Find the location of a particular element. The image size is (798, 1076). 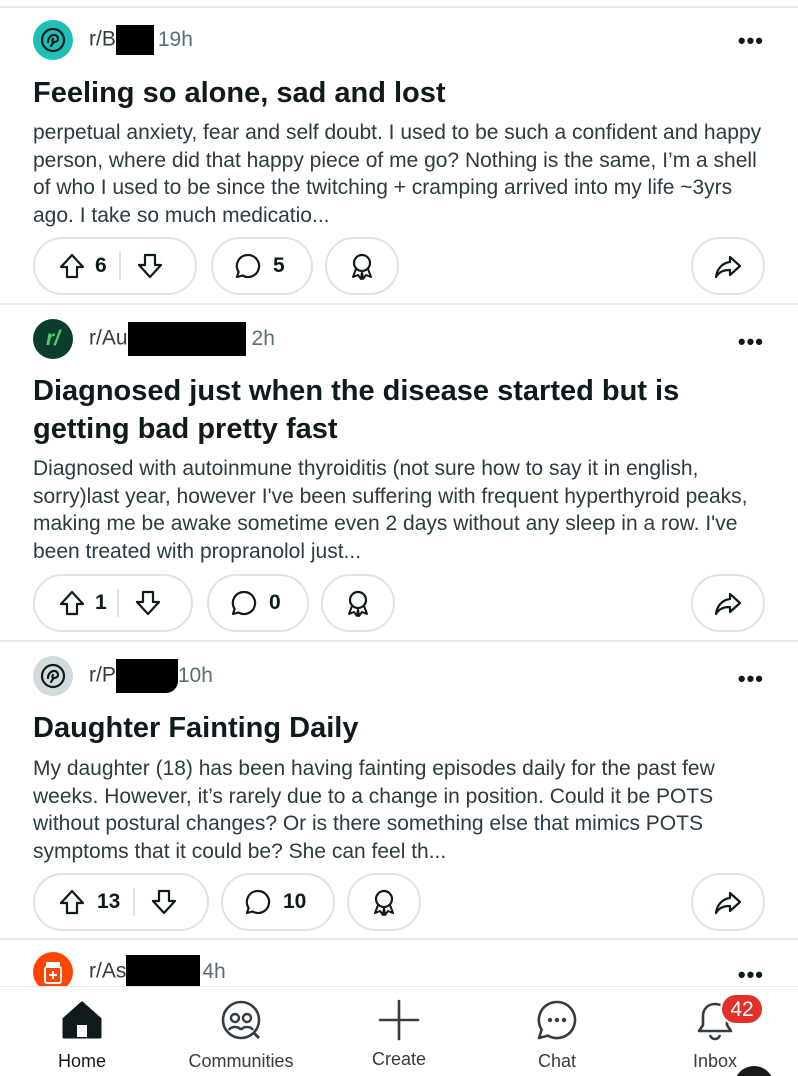

vote-pill: 6 is located at coordinates (115, 266).